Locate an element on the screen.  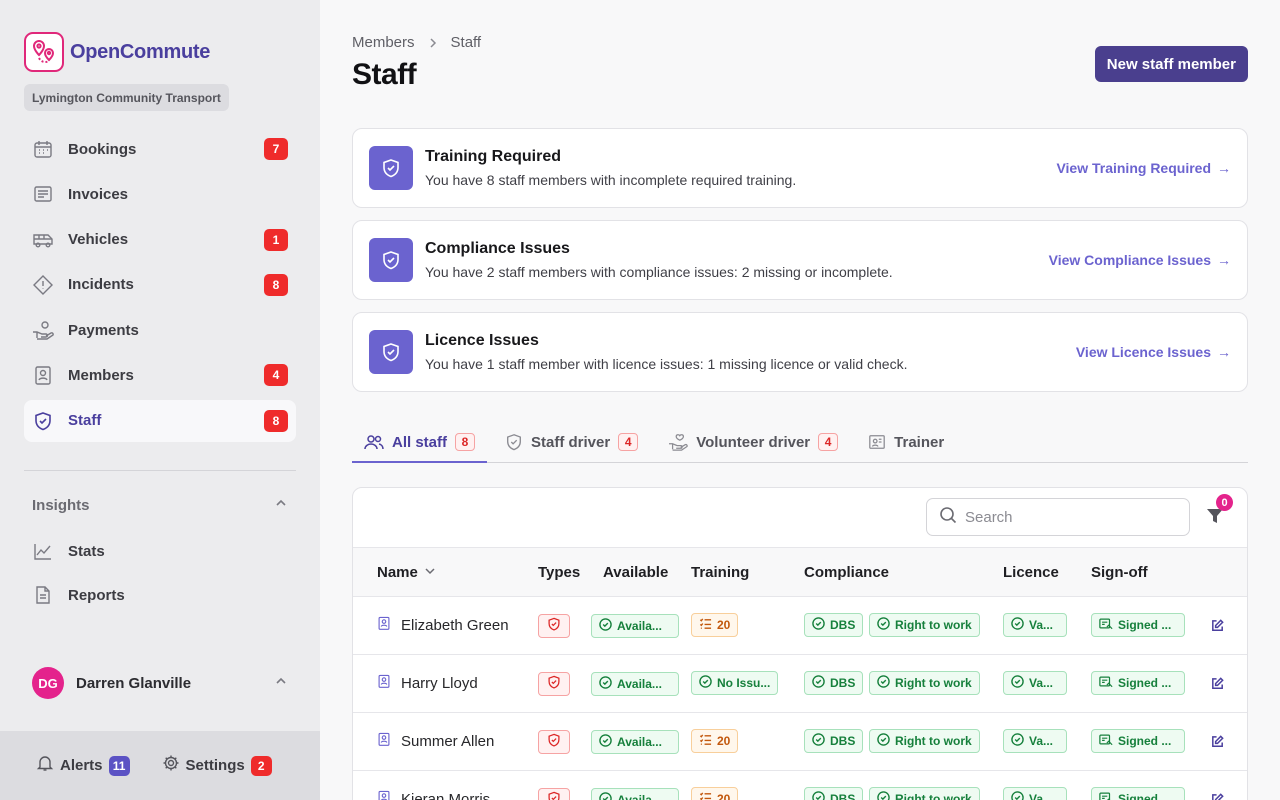
tab-all-staff: All staff 8 is located at coordinates (420, 442).